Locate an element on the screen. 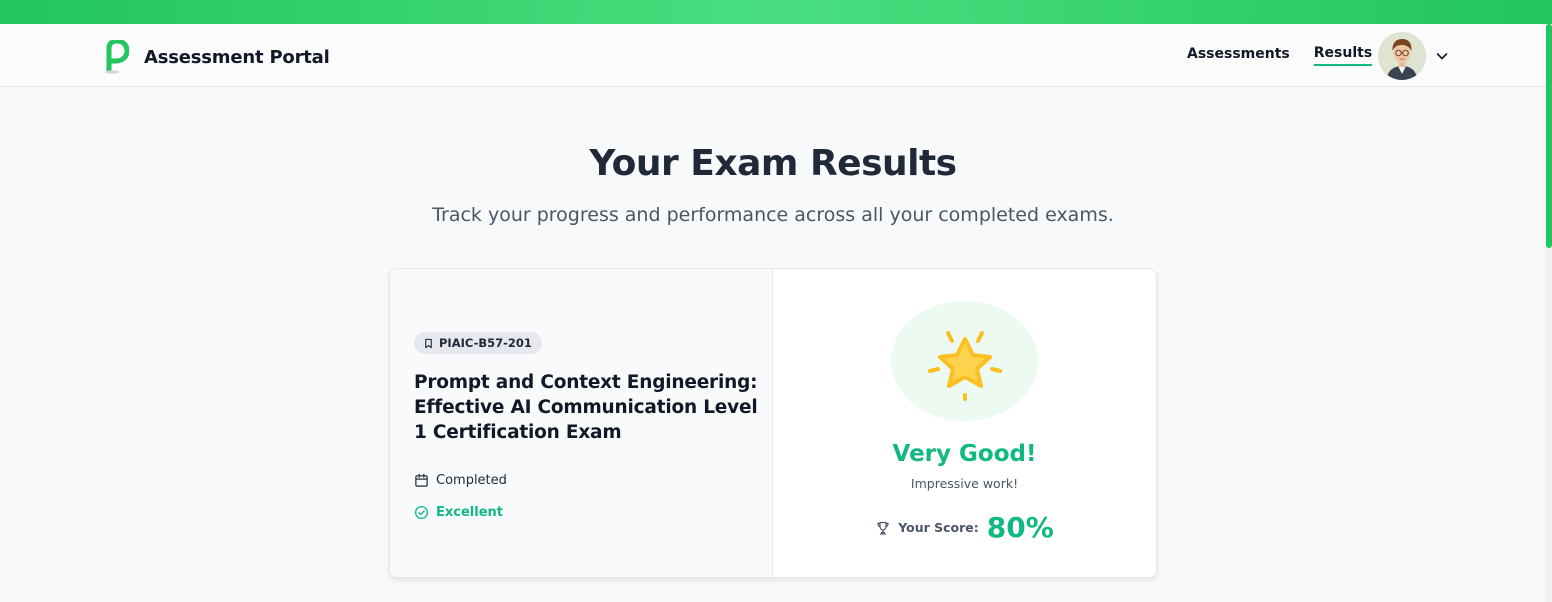 This screenshot has width=1552, height=602. brand: Assessment Portal is located at coordinates (216, 57).